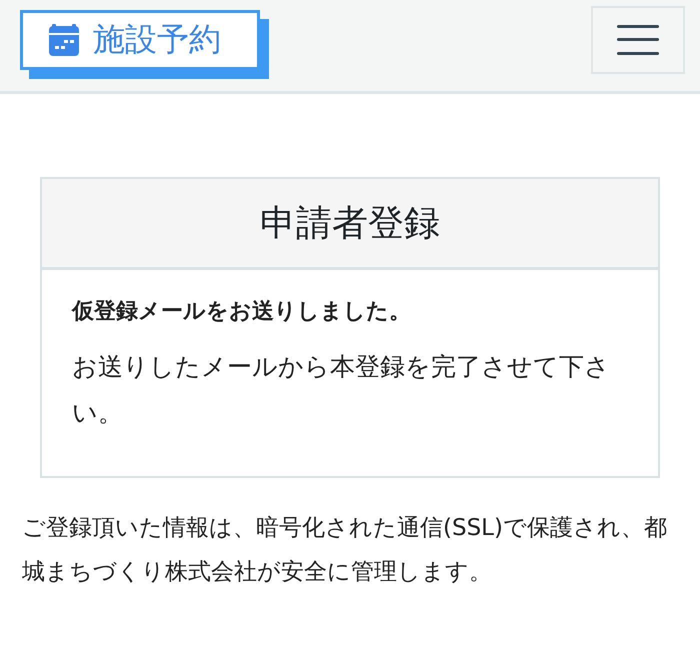 The width and height of the screenshot is (700, 650). I want to click on calendar-icon, so click(64, 40).